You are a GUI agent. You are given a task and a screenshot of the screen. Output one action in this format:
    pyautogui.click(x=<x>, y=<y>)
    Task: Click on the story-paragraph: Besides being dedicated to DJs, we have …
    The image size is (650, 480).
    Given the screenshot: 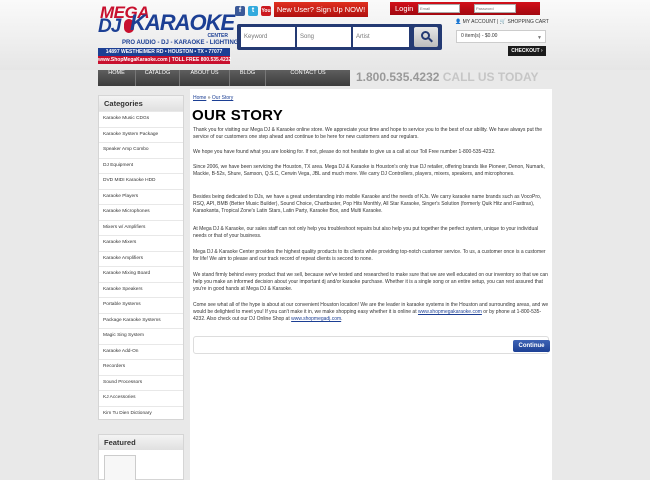 What is the action you would take?
    pyautogui.click(x=367, y=204)
    